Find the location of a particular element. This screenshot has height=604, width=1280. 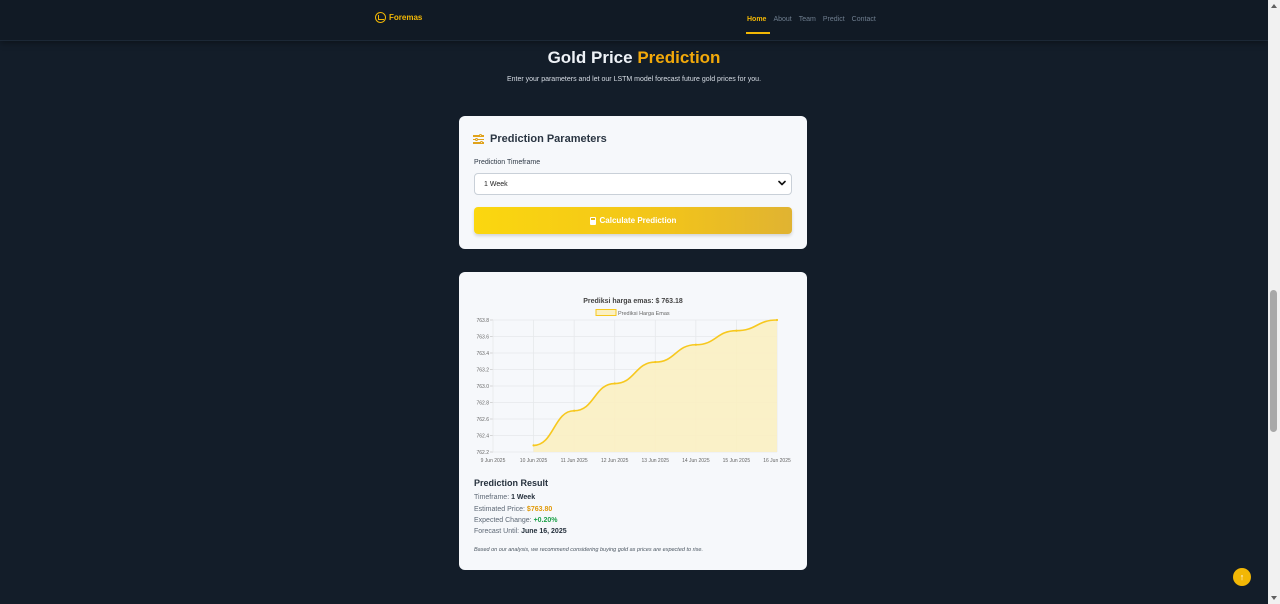

result-until-value: June 16, 2025 is located at coordinates (544, 531).